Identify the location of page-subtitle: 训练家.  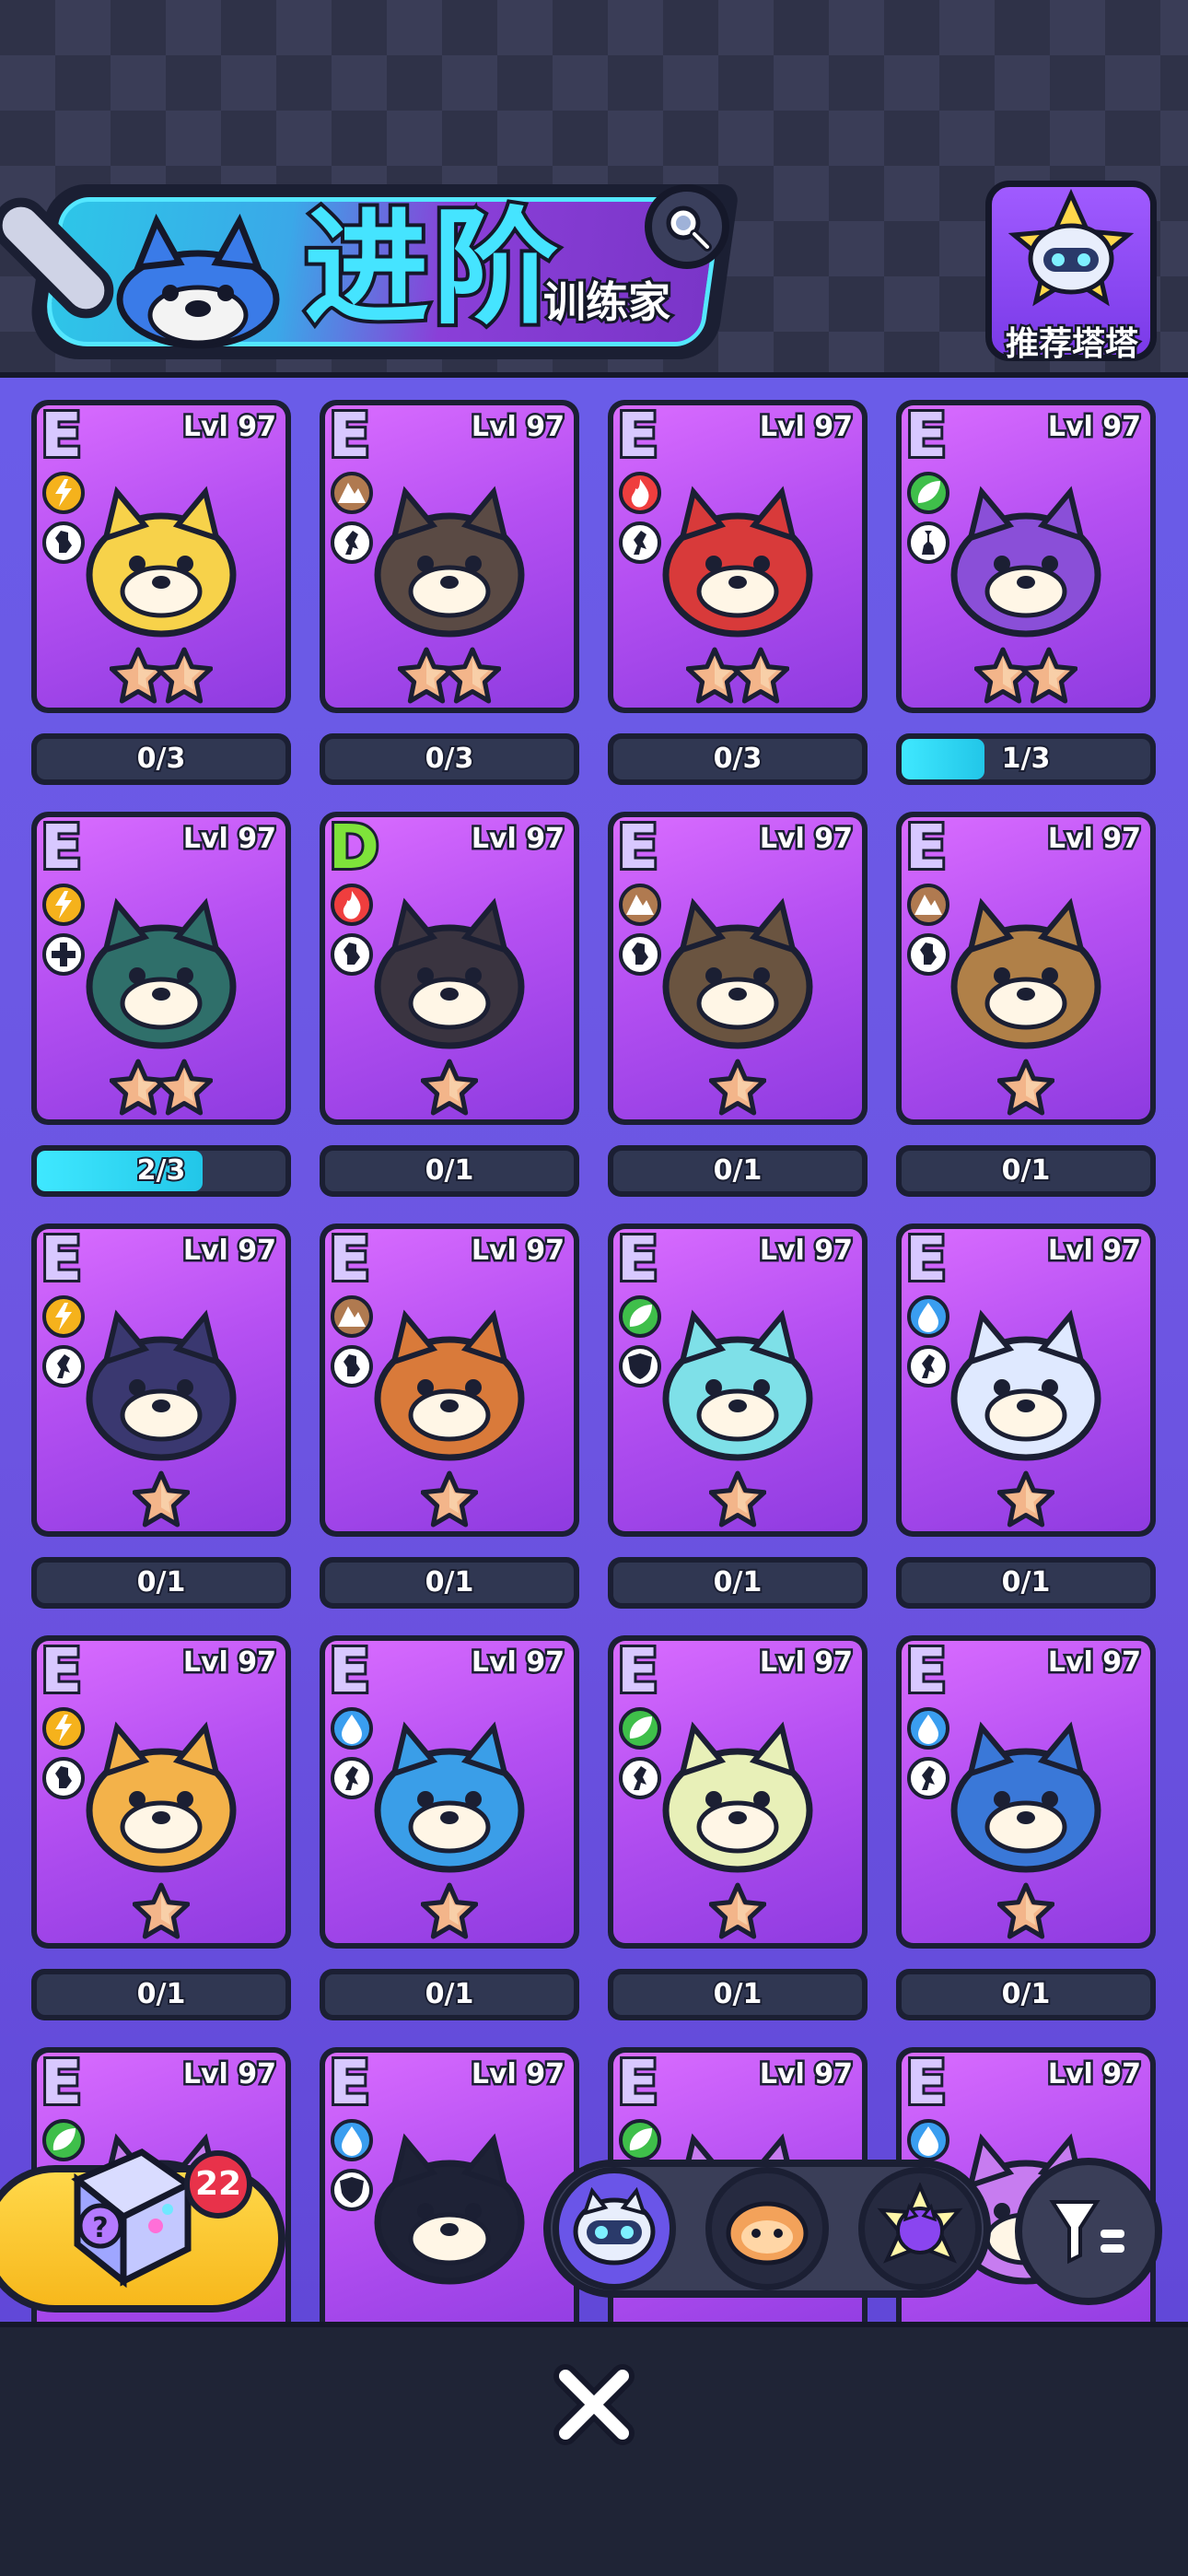
(607, 302).